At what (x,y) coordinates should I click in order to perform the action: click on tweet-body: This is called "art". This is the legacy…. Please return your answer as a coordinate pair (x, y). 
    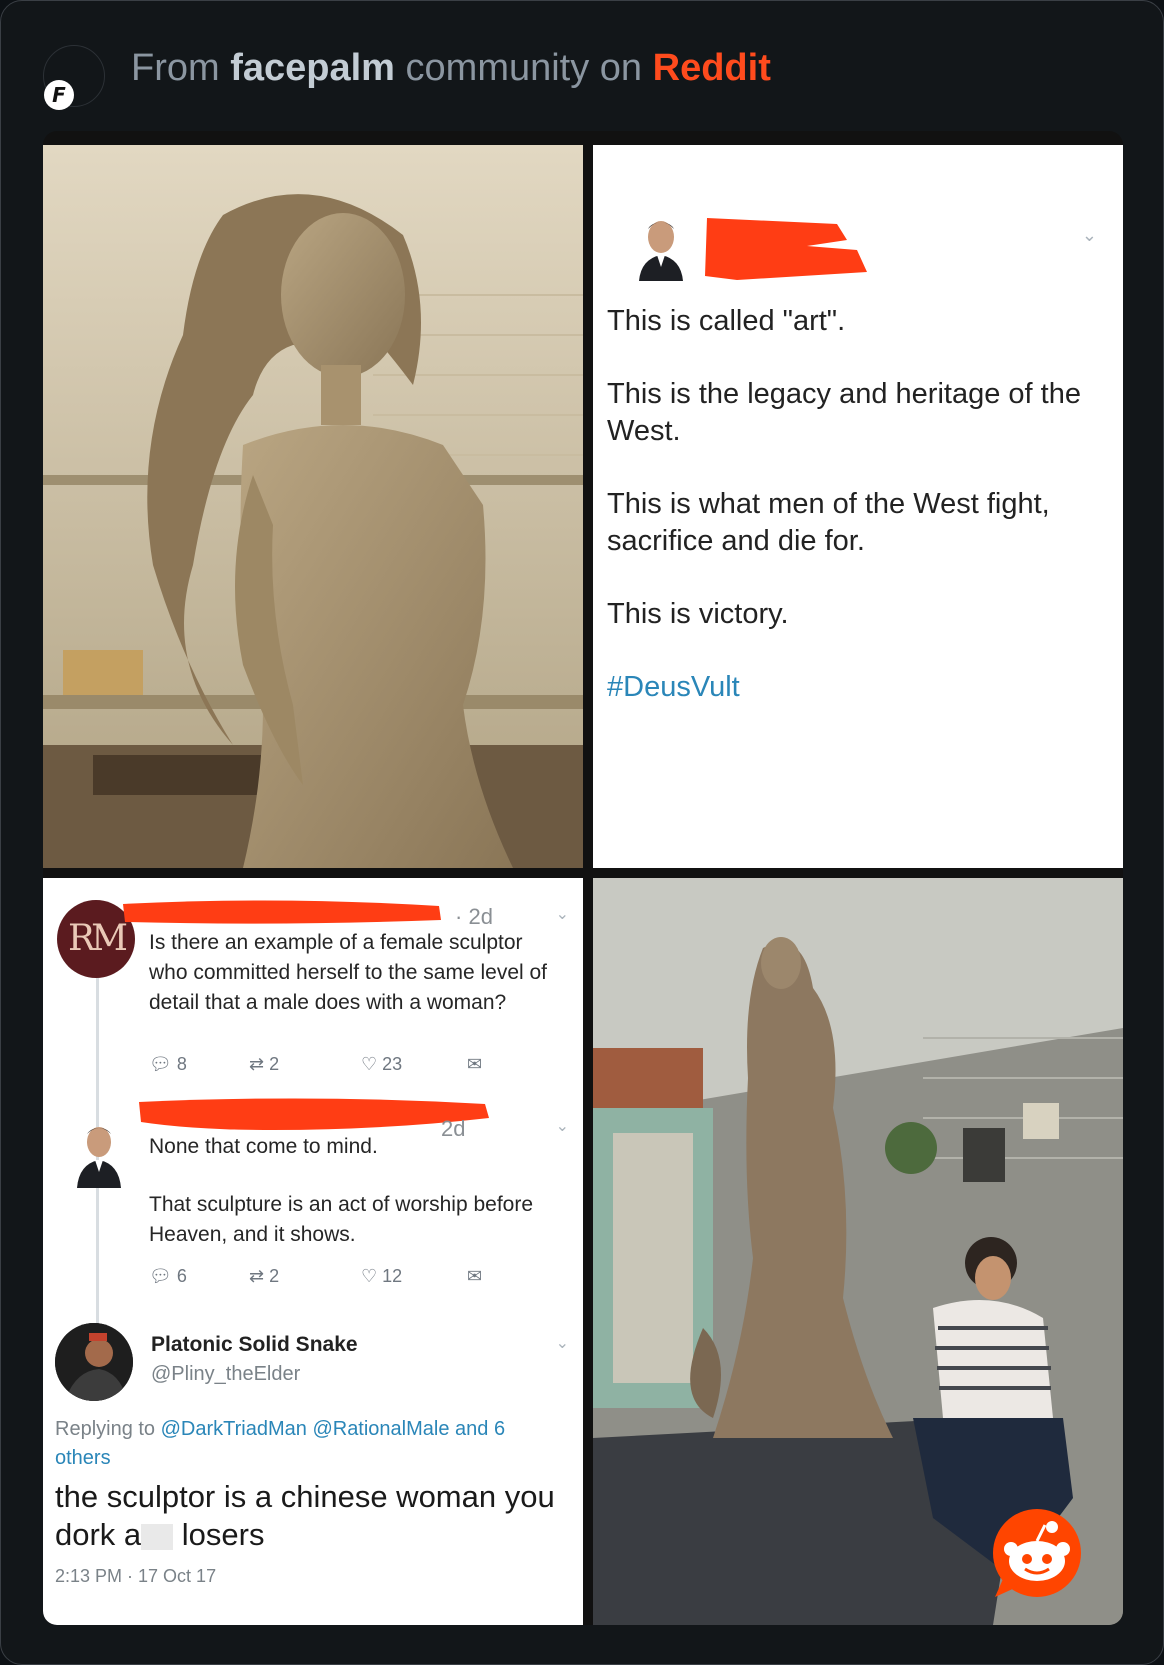
    Looking at the image, I should click on (847, 522).